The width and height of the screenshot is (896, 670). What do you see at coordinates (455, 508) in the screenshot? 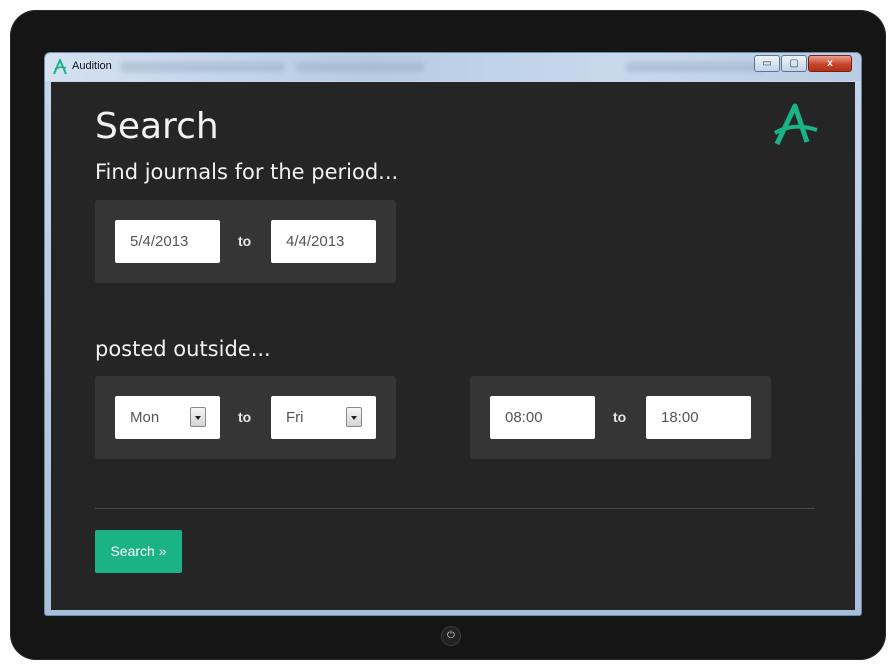
I see `divider` at bounding box center [455, 508].